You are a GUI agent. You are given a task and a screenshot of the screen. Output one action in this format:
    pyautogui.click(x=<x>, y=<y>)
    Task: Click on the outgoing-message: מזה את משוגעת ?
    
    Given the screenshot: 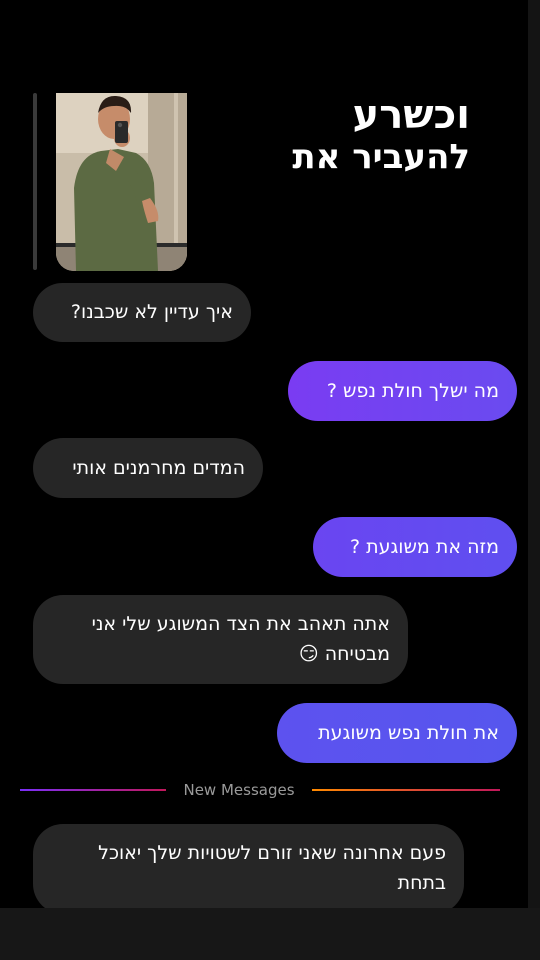 What is the action you would take?
    pyautogui.click(x=415, y=547)
    